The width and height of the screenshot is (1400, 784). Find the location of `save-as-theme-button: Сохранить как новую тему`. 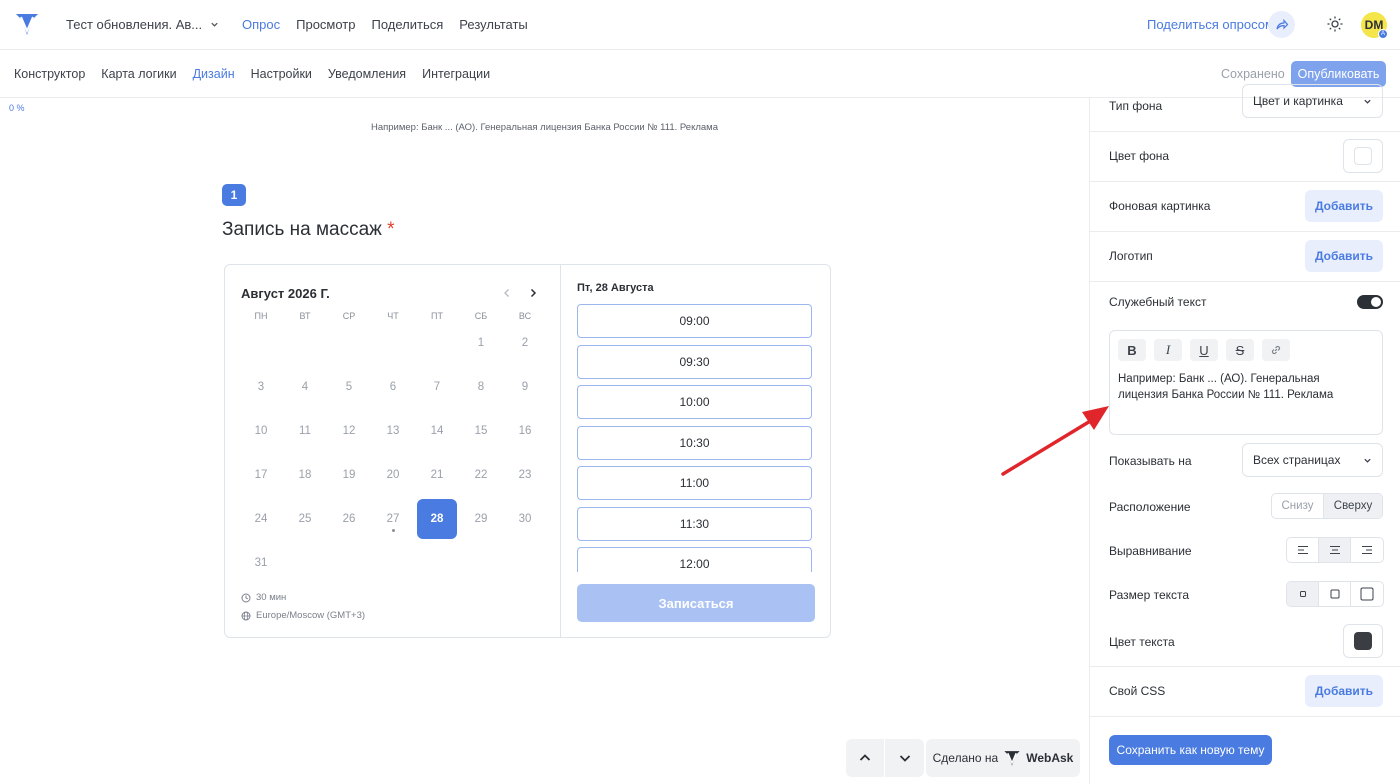

save-as-theme-button: Сохранить как новую тему is located at coordinates (1190, 750).